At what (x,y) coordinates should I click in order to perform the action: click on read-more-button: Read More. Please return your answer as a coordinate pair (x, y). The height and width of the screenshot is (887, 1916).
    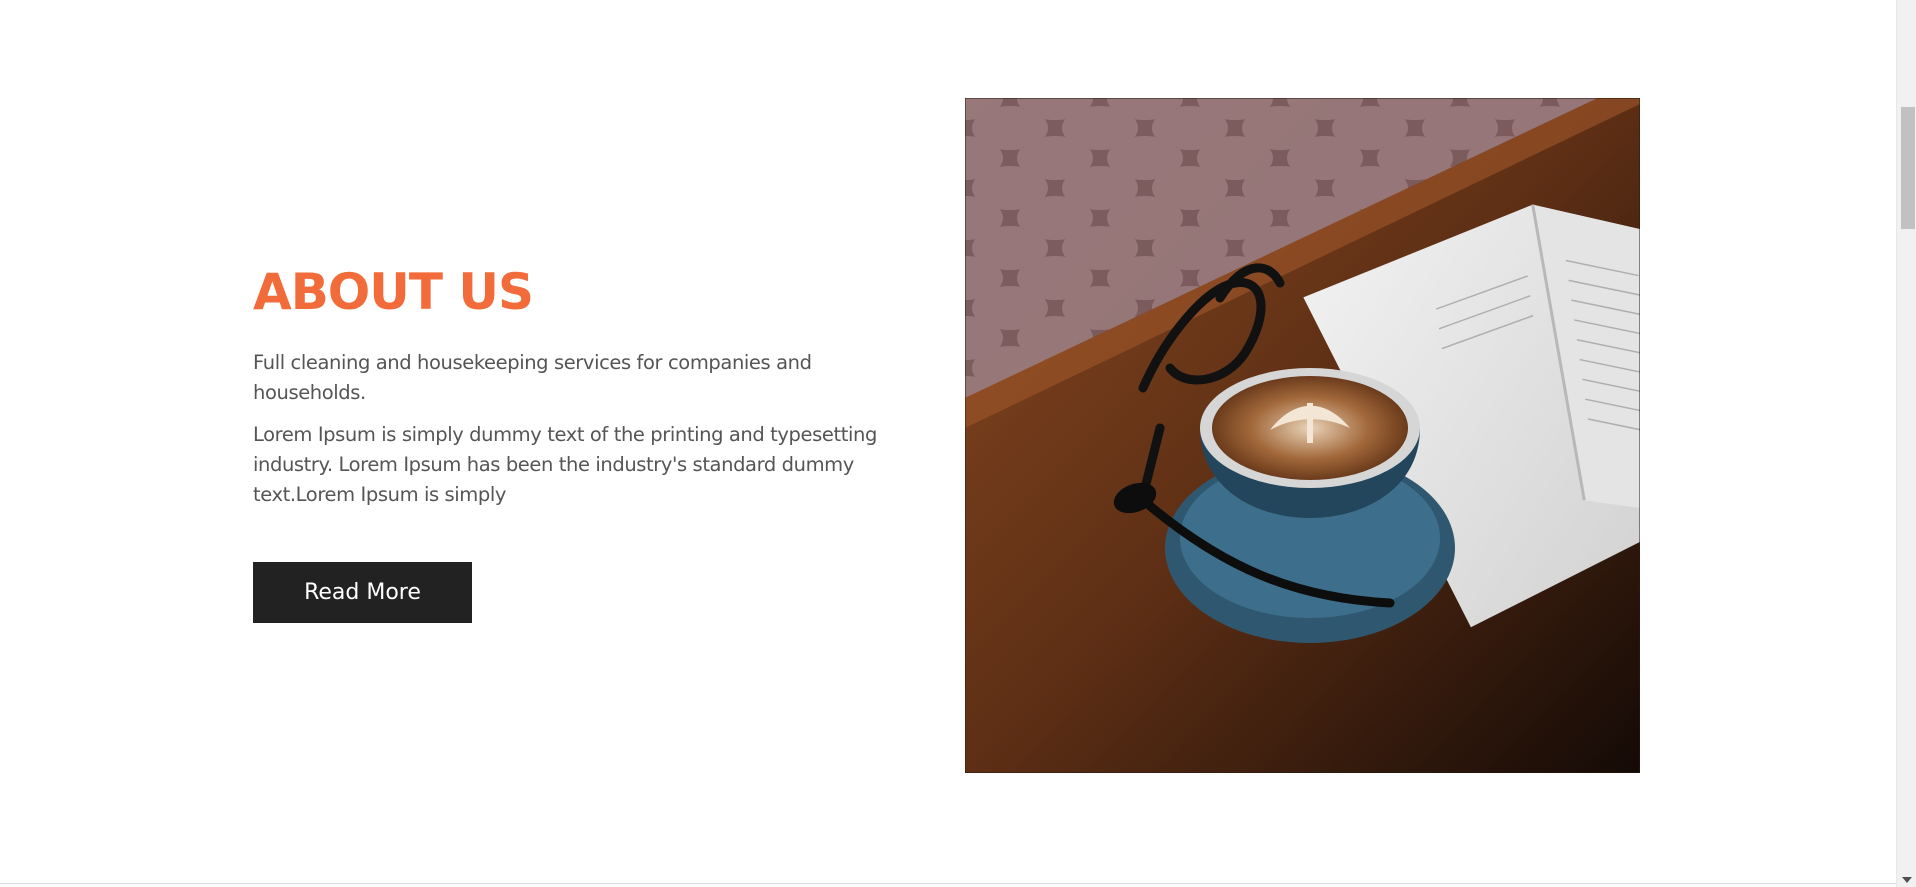
    Looking at the image, I should click on (362, 592).